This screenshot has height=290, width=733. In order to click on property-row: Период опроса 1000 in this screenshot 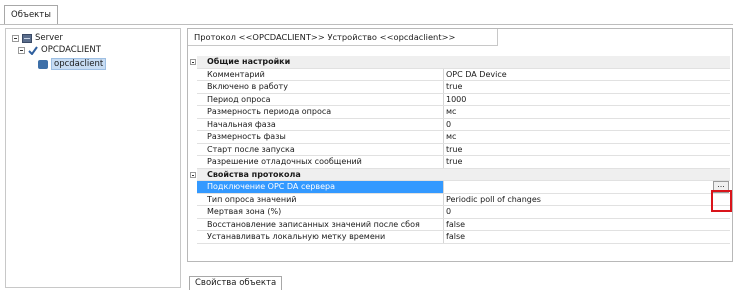, I will do `click(463, 99)`.